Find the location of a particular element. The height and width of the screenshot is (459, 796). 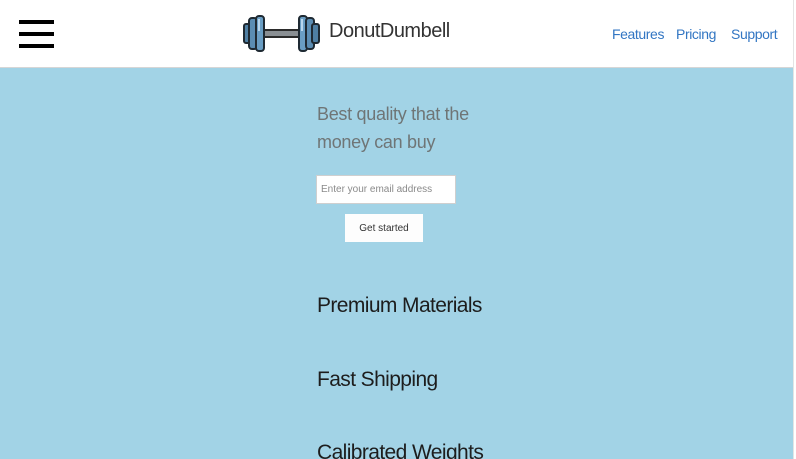

nav-link-support: Support is located at coordinates (754, 34).